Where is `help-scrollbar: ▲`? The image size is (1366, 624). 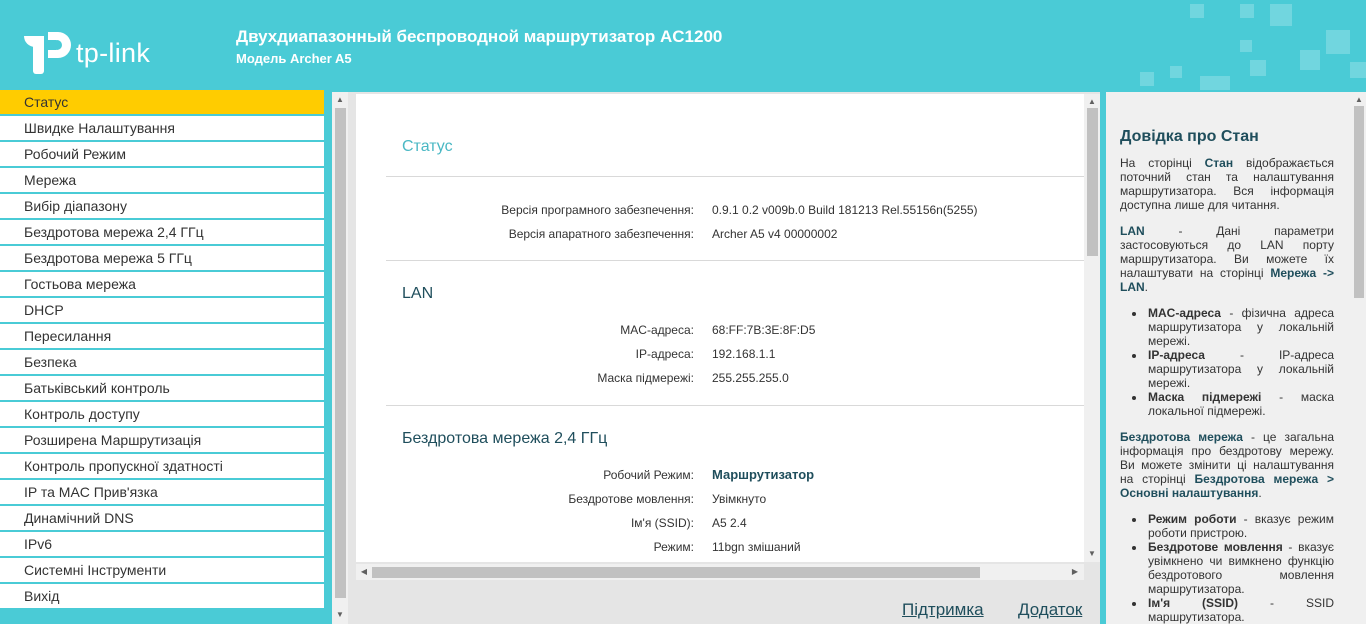
help-scrollbar: ▲ is located at coordinates (1359, 358).